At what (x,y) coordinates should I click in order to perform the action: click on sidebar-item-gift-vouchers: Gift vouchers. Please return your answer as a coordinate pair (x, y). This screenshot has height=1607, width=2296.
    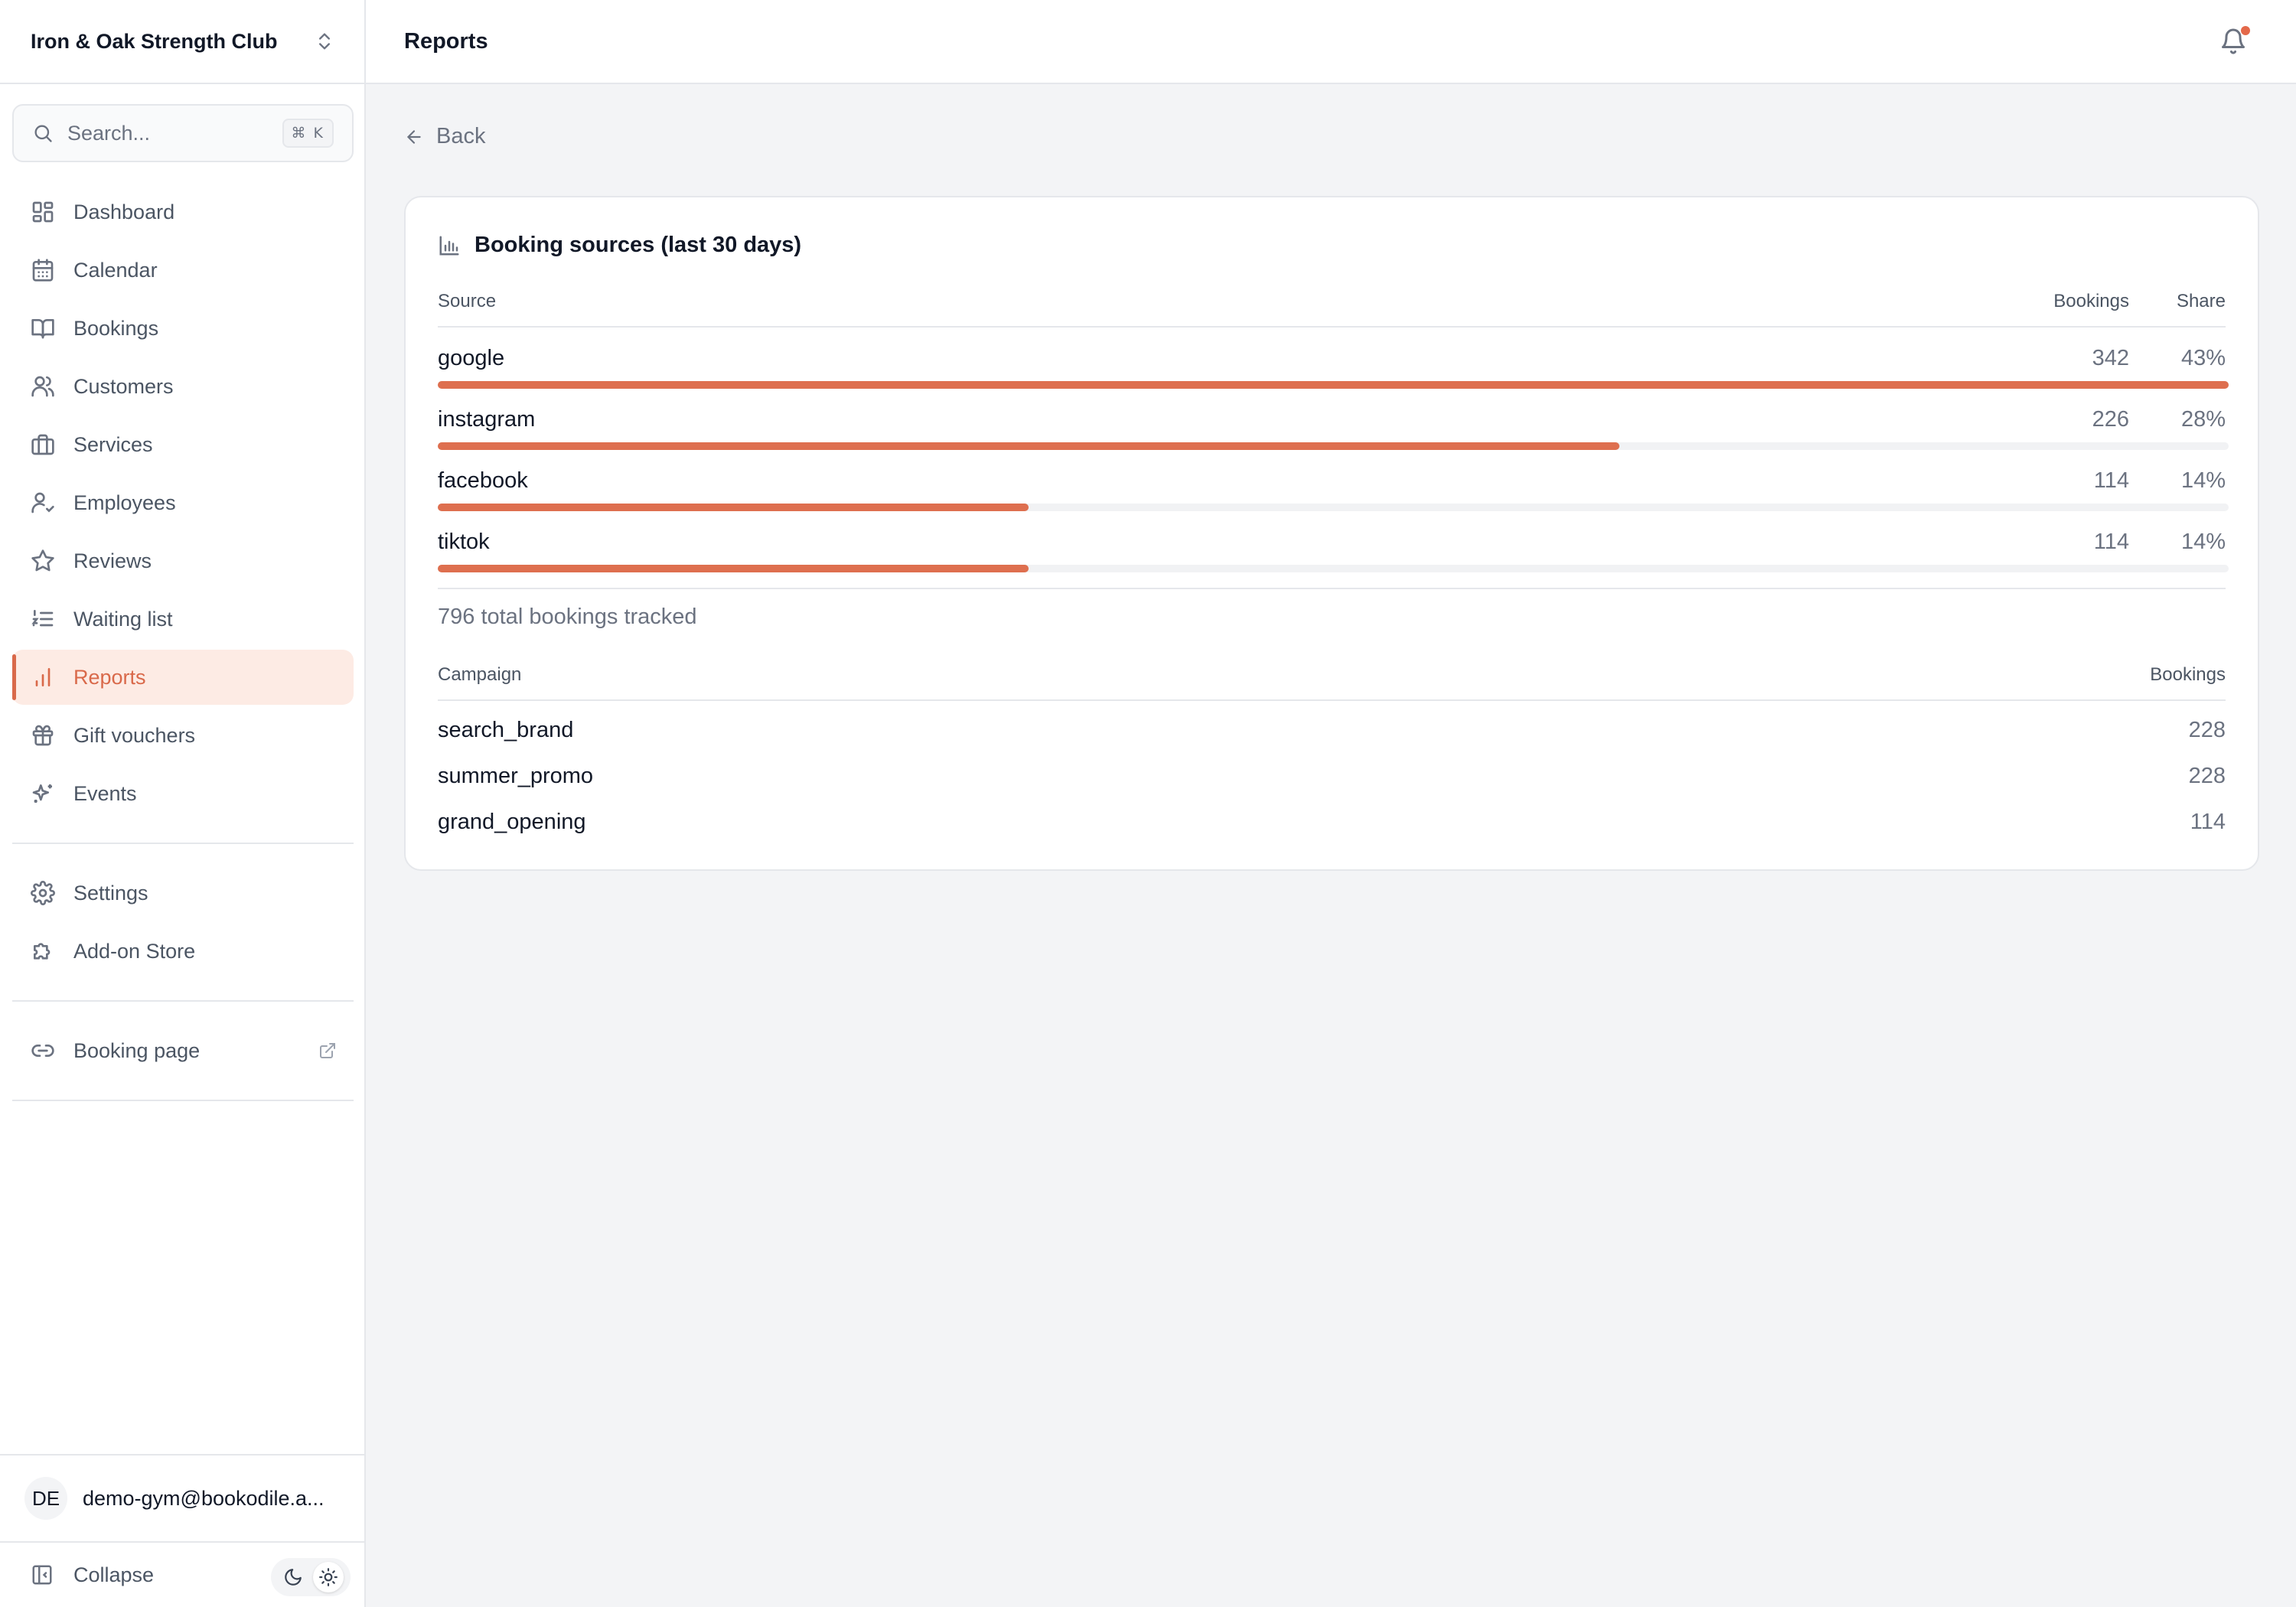
    Looking at the image, I should click on (183, 735).